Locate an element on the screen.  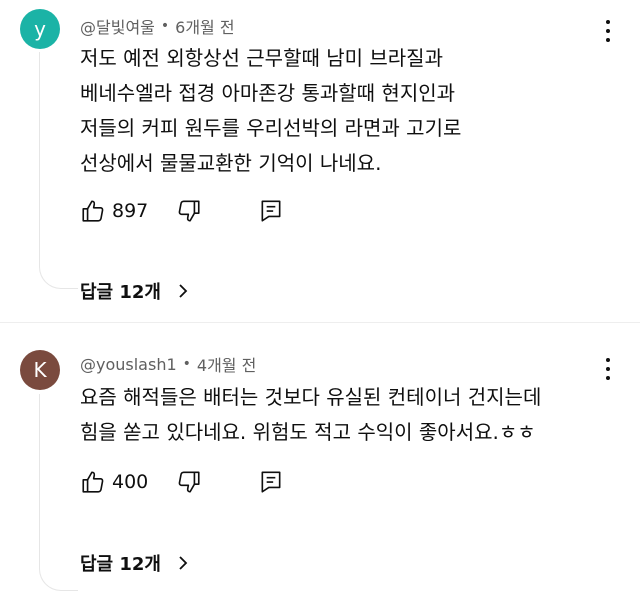
comment-line: 저도 예전 외항상선 근무할때 남미 브라질과 is located at coordinates (261, 58).